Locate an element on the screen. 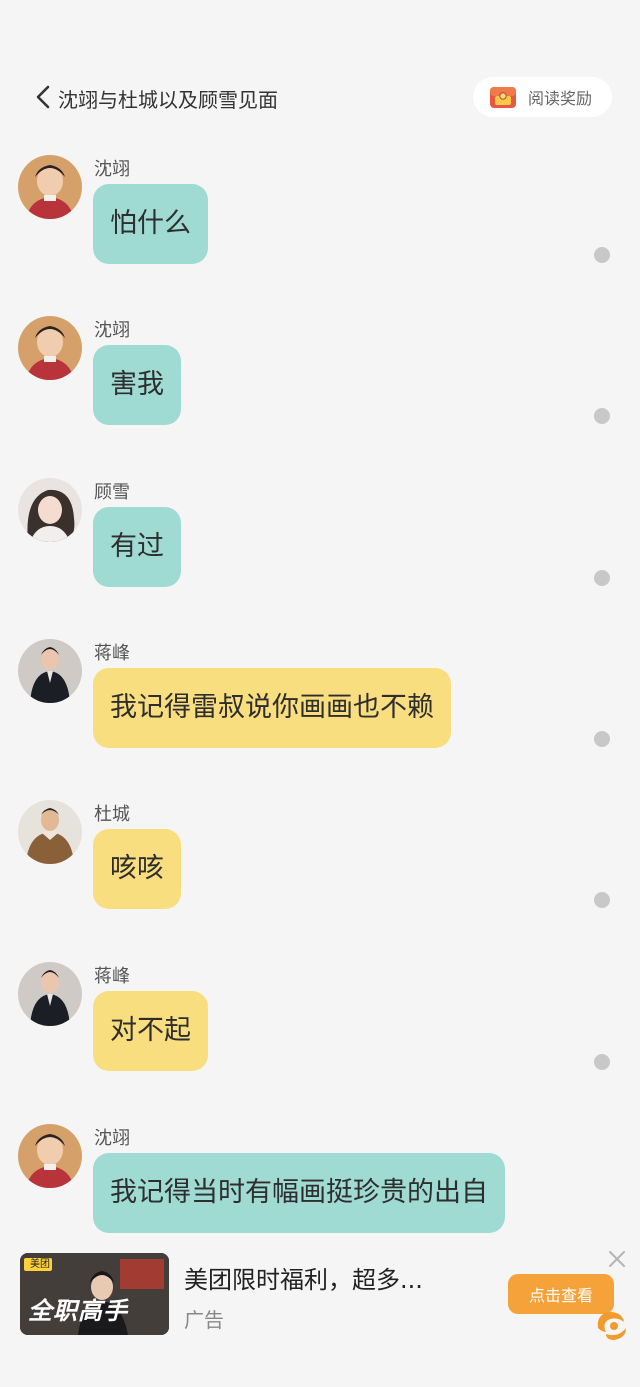 This screenshot has width=640, height=1387. chapter-title: 沈翊与杜城以及顾雪见面 is located at coordinates (168, 100).